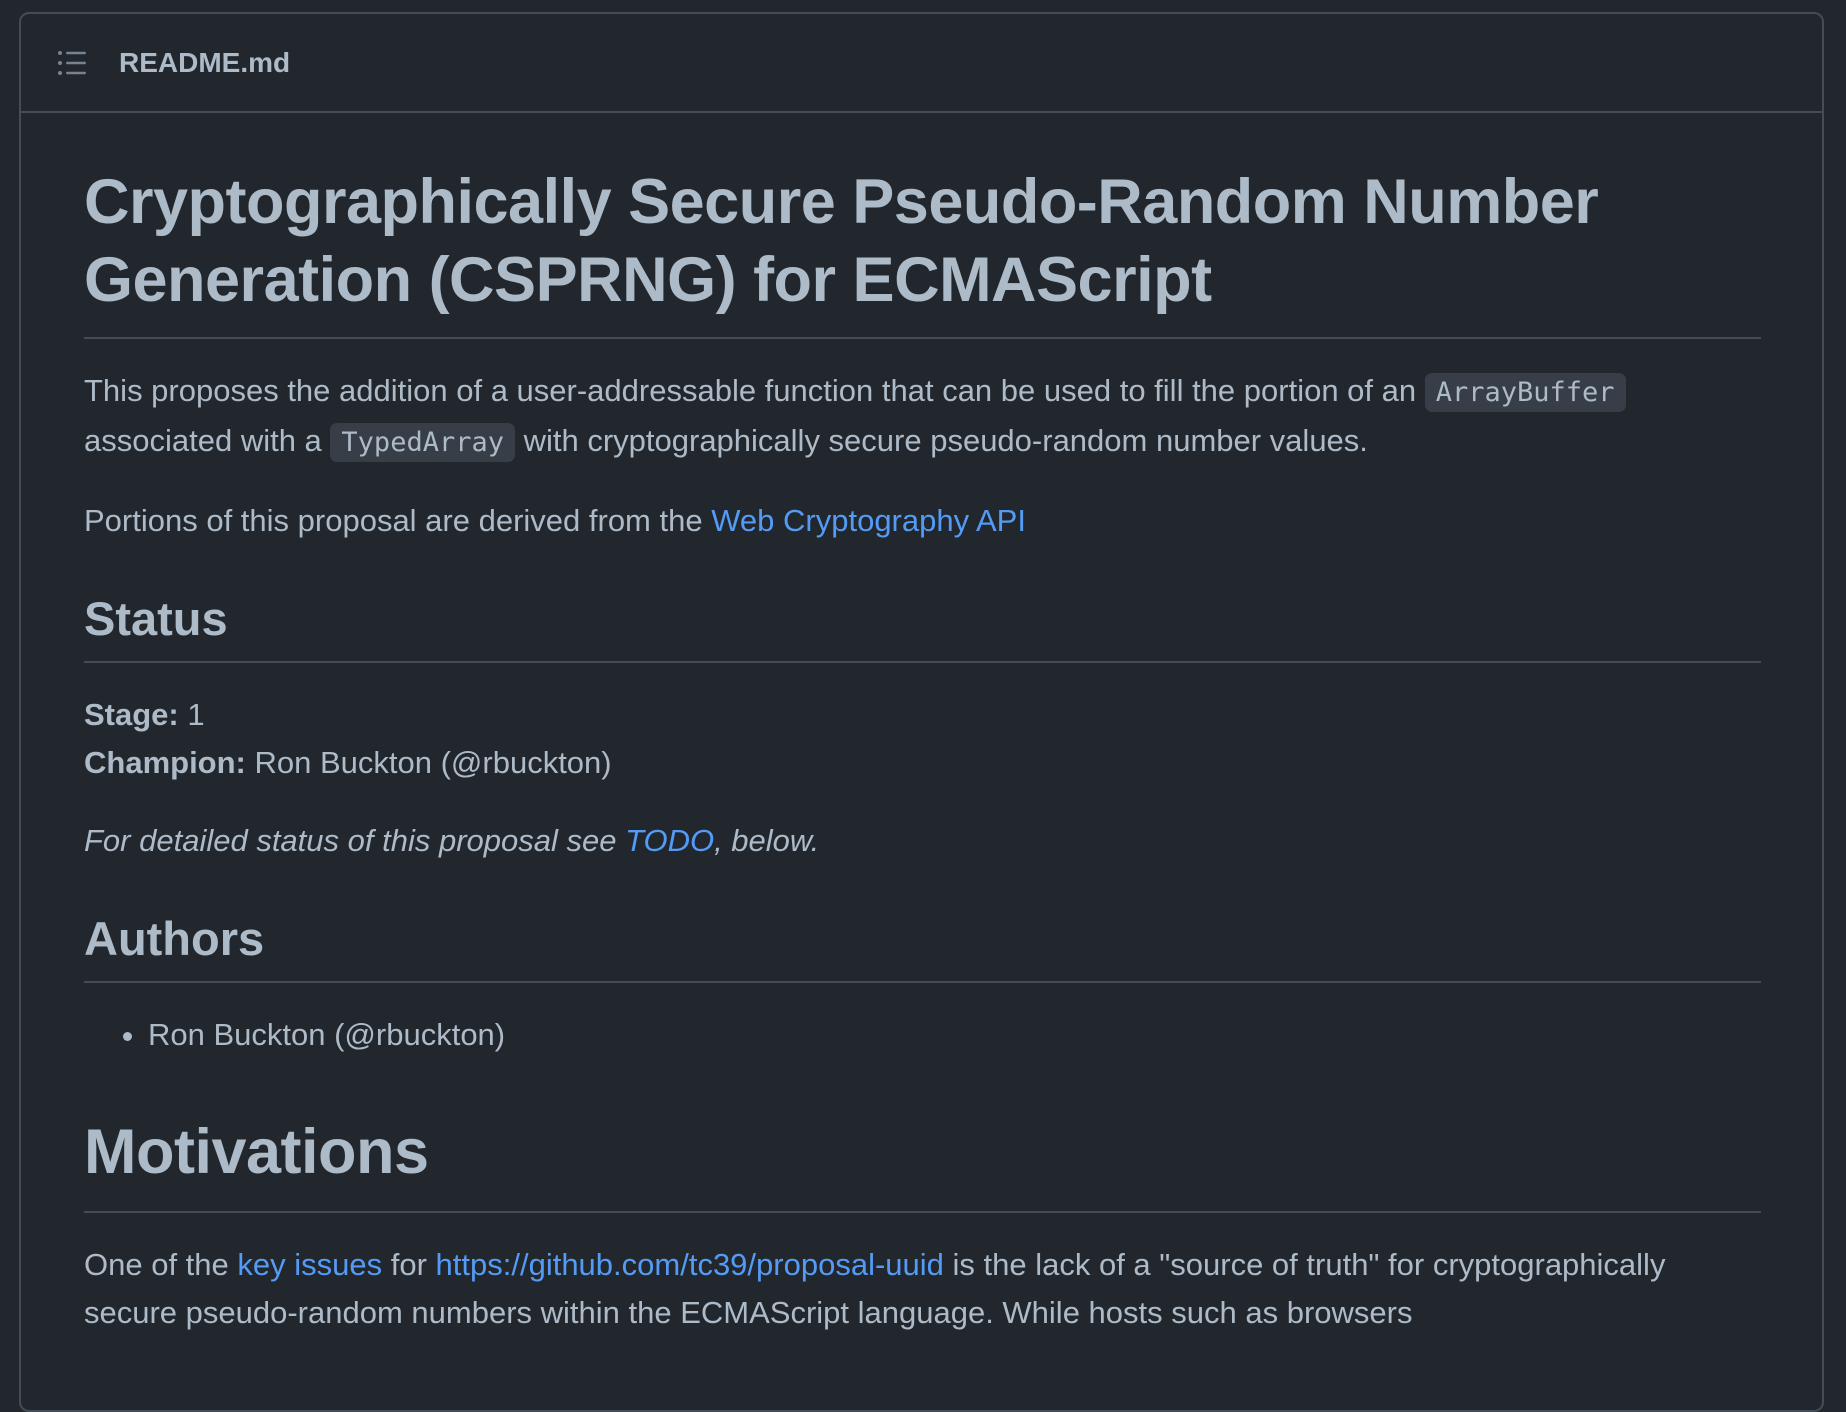  Describe the element at coordinates (205, 62) in the screenshot. I see `readme-filename: README.md` at that location.